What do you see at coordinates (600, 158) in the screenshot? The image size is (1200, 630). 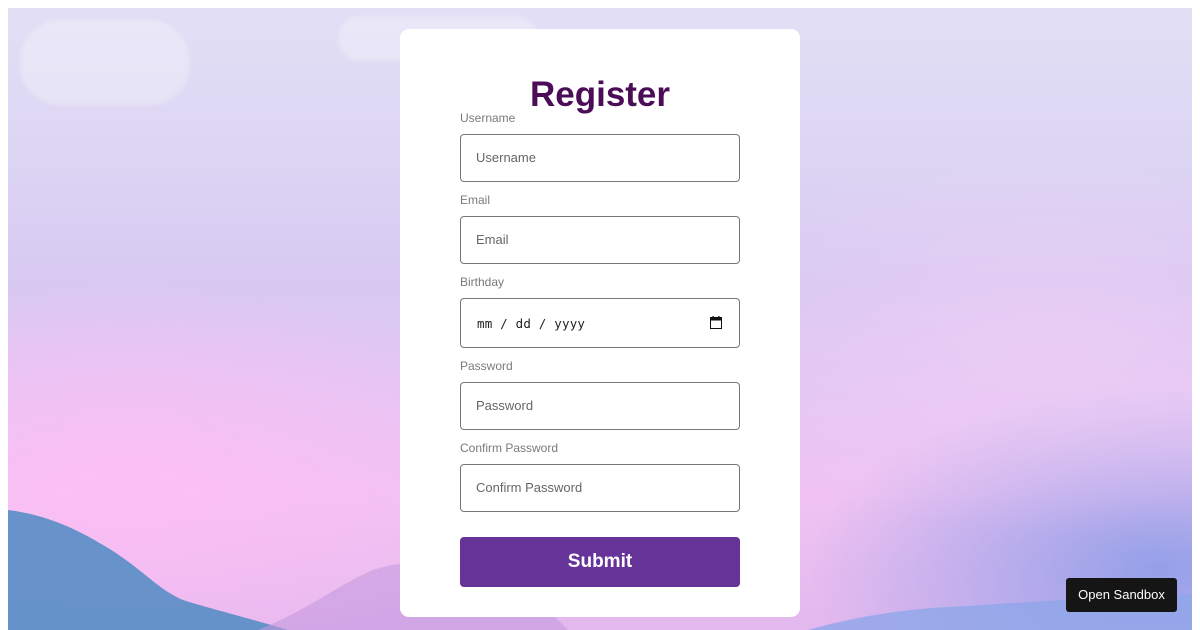 I see `username-input: Username` at bounding box center [600, 158].